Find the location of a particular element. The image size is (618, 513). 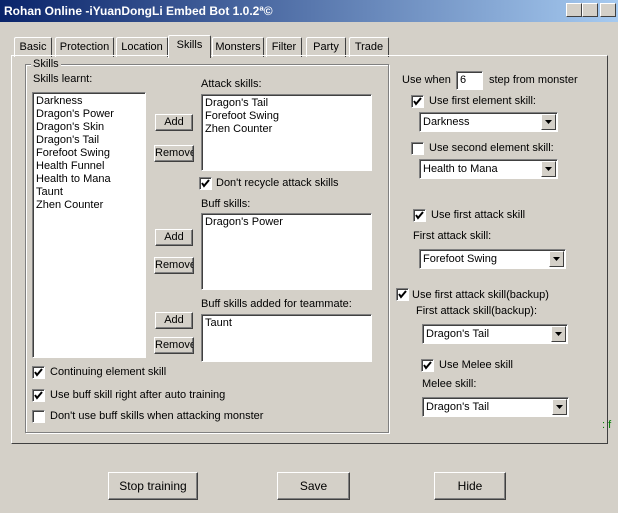

use-melee-checkbox is located at coordinates (427, 365).